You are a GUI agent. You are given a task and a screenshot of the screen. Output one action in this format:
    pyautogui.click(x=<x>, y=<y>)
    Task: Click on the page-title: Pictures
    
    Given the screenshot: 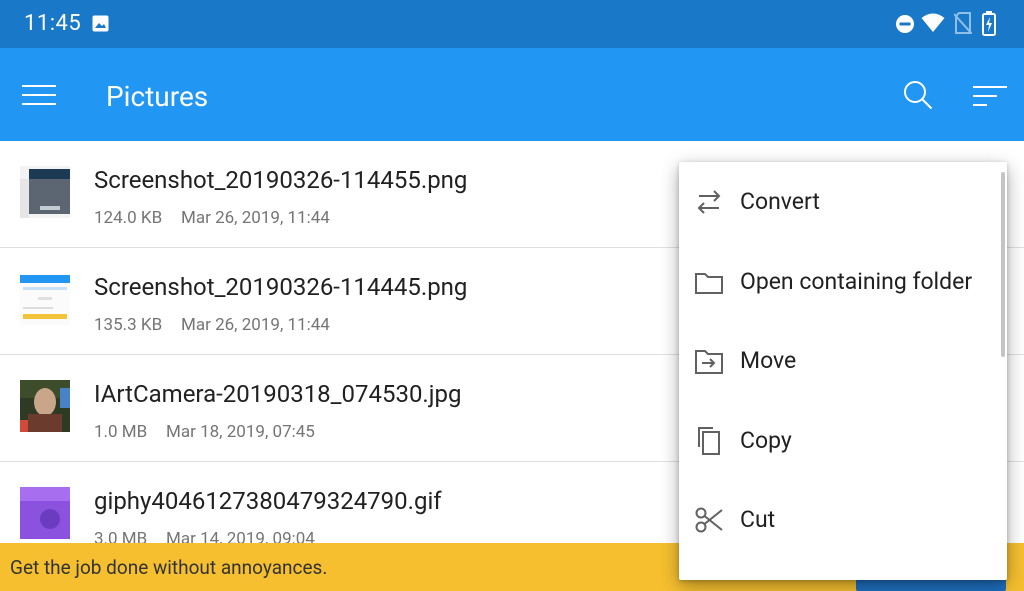 What is the action you would take?
    pyautogui.click(x=157, y=96)
    